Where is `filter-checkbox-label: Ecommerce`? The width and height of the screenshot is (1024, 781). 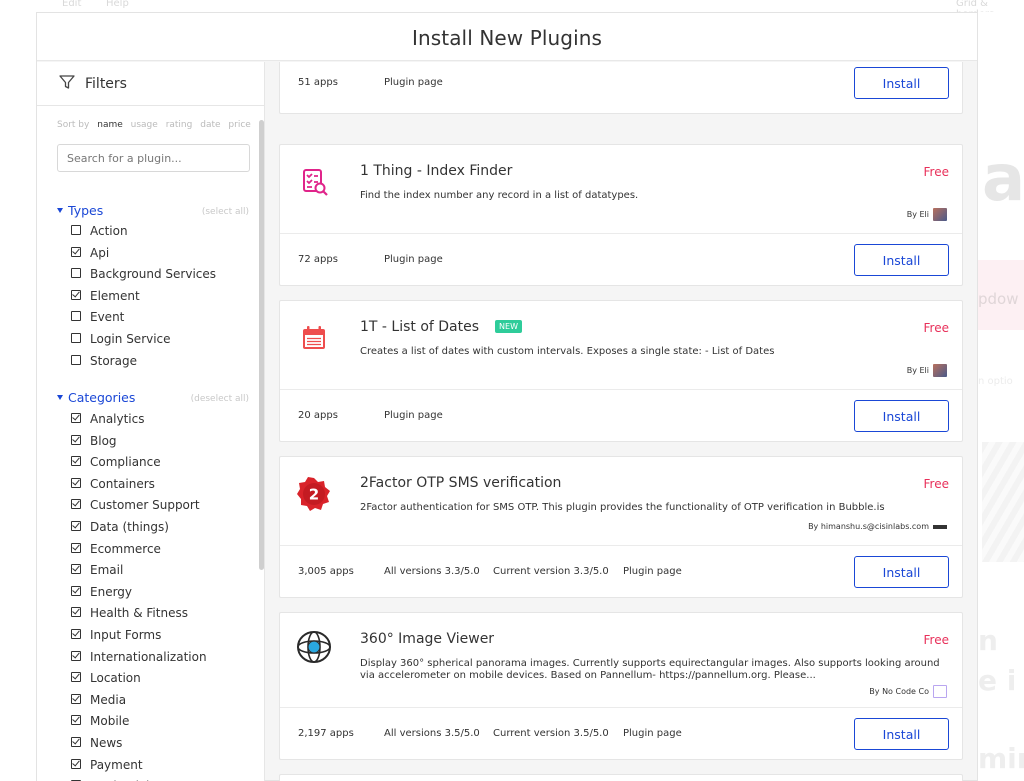
filter-checkbox-label: Ecommerce is located at coordinates (125, 548).